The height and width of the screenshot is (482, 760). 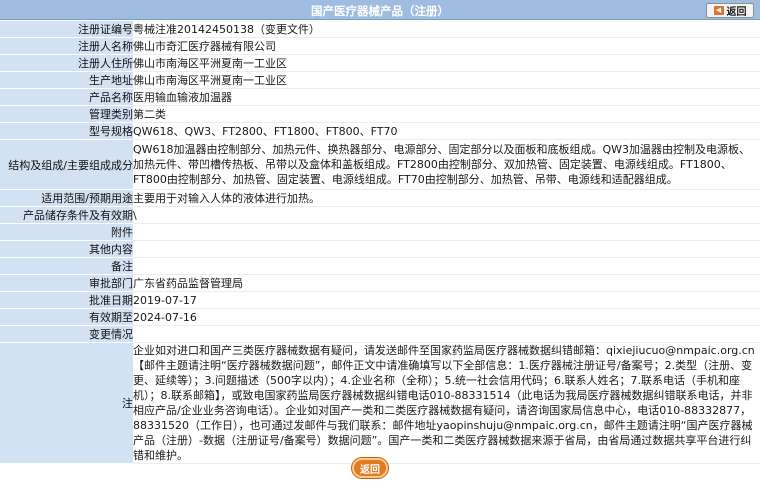 I want to click on table-row: 审批部门 广东省药品监督管理局, so click(x=380, y=283).